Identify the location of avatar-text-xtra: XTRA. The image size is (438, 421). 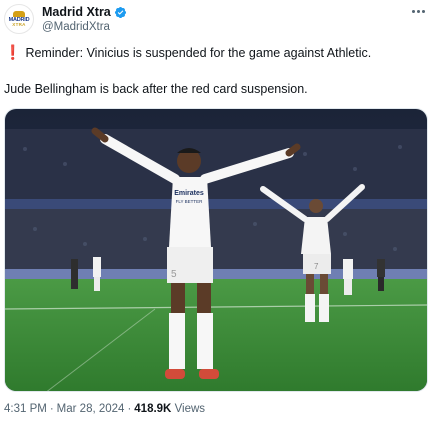
(19, 24).